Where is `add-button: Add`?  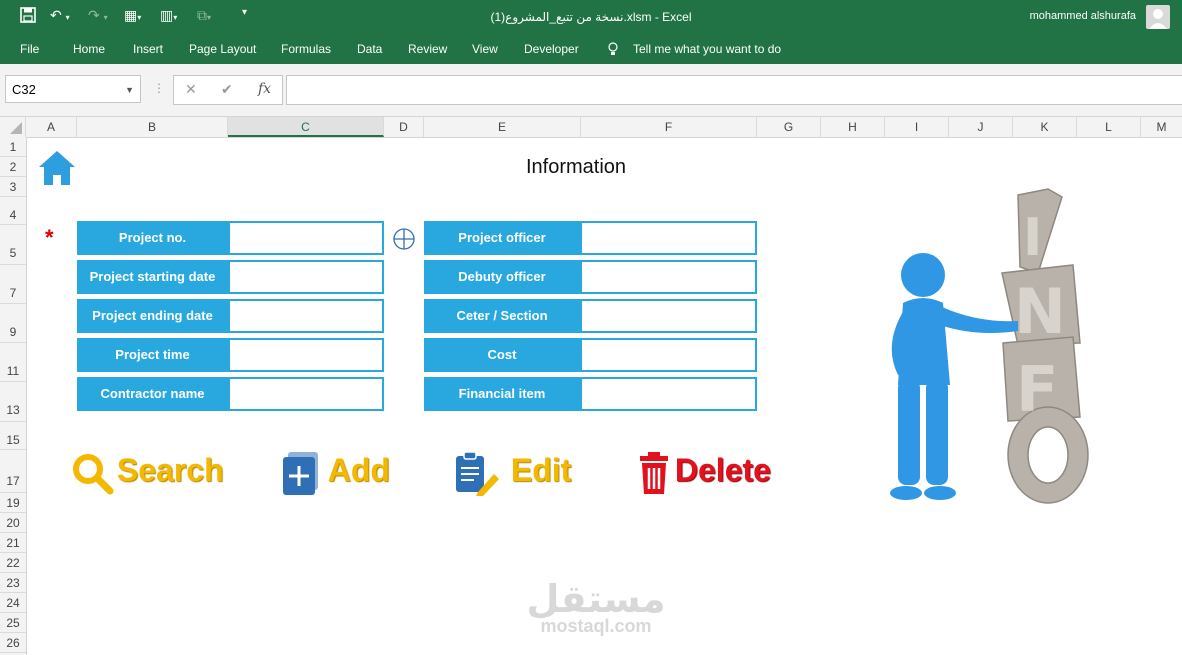 add-button: Add is located at coordinates (336, 471).